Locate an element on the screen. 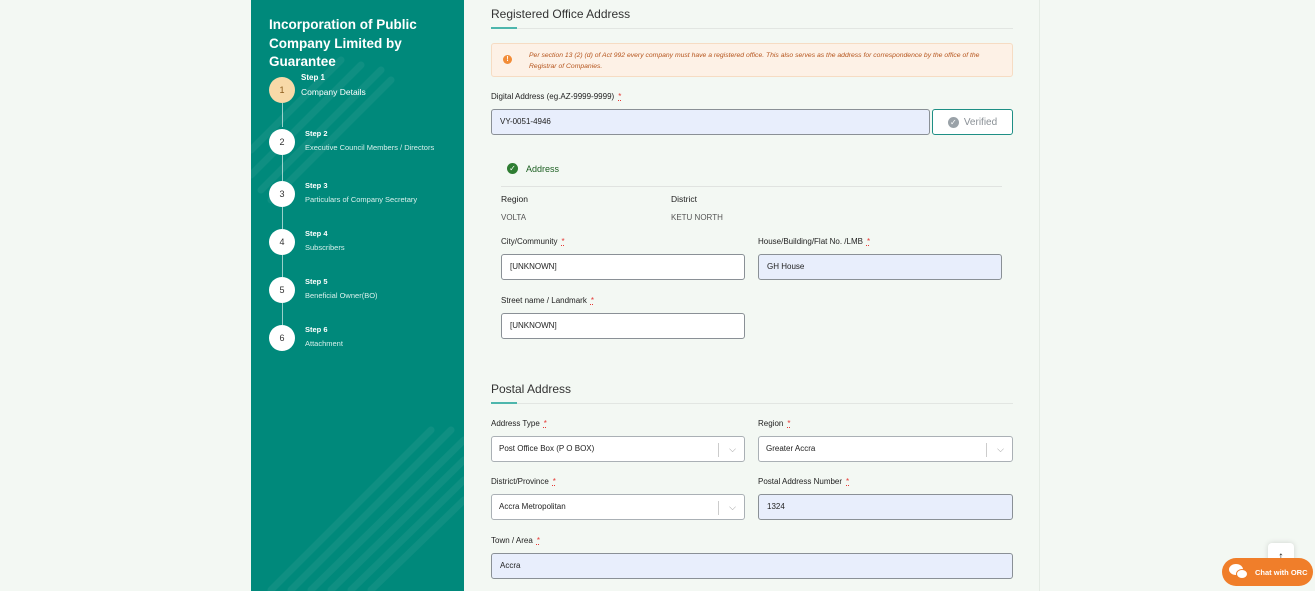 This screenshot has height=591, width=1315. step-label: Beneficial Owner(BO) is located at coordinates (341, 295).